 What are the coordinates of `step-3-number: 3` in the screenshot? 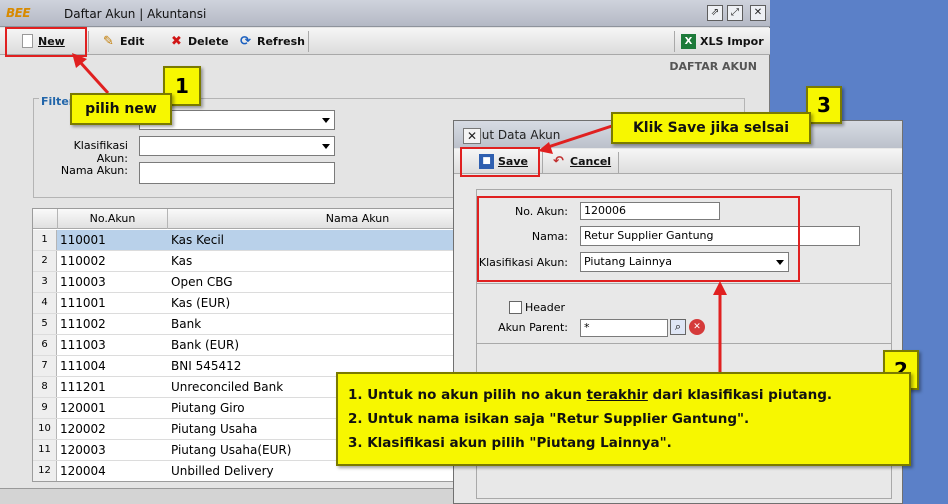 It's located at (824, 105).